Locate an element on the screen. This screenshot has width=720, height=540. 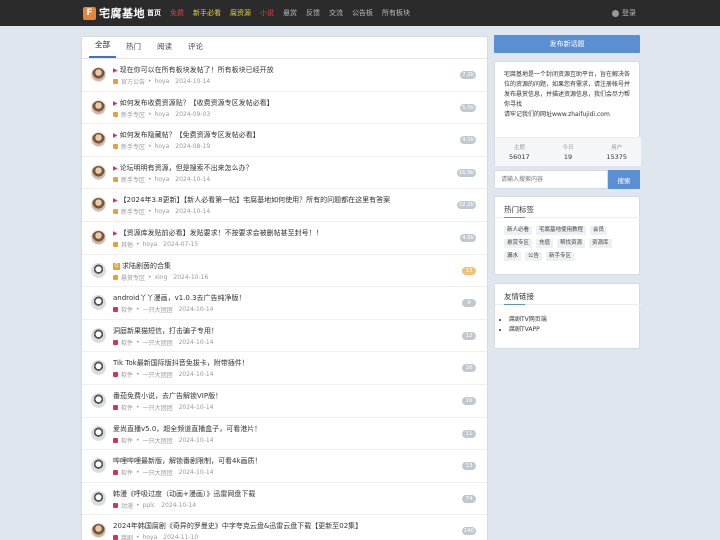
search-button: 搜索 is located at coordinates (624, 179).